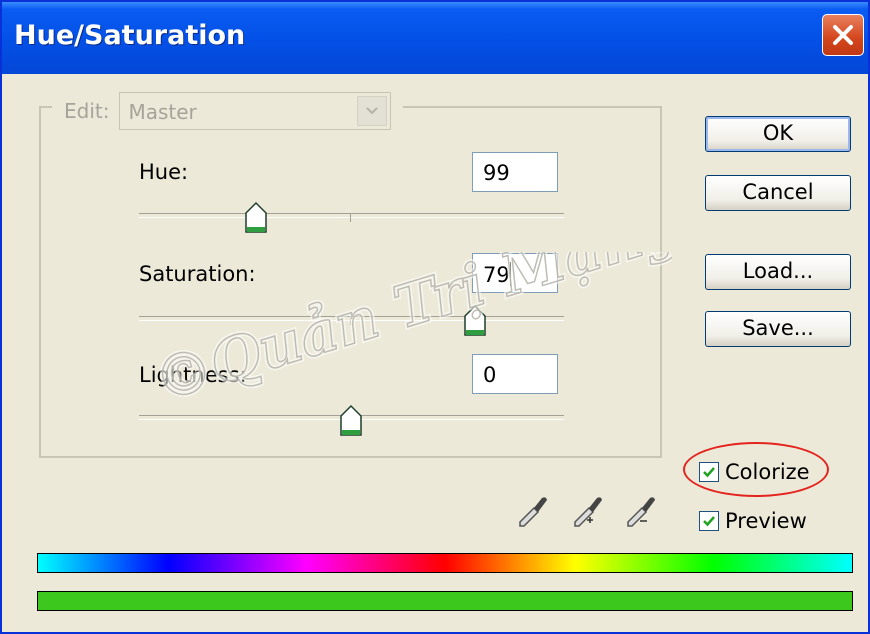  What do you see at coordinates (87, 111) in the screenshot?
I see `edit-label: Edit:` at bounding box center [87, 111].